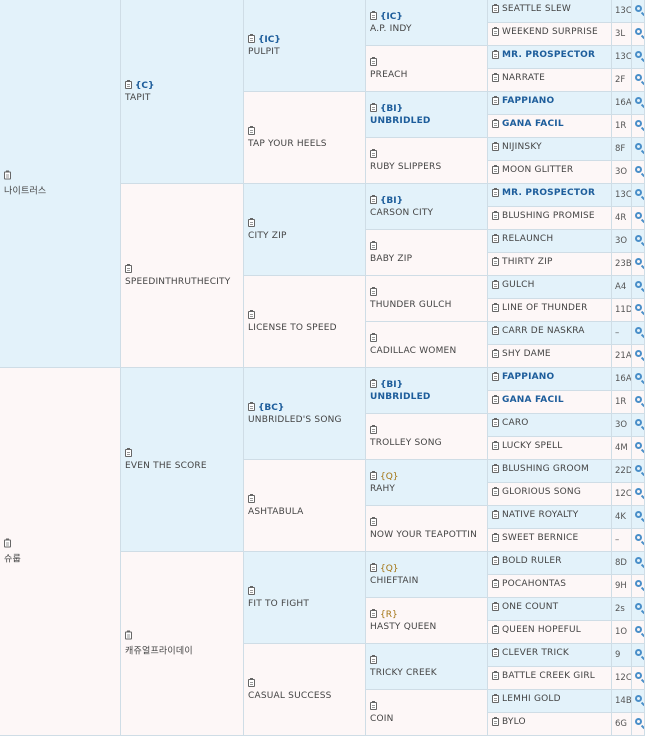  I want to click on horse-name-link: SWEET BERNICE, so click(540, 538).